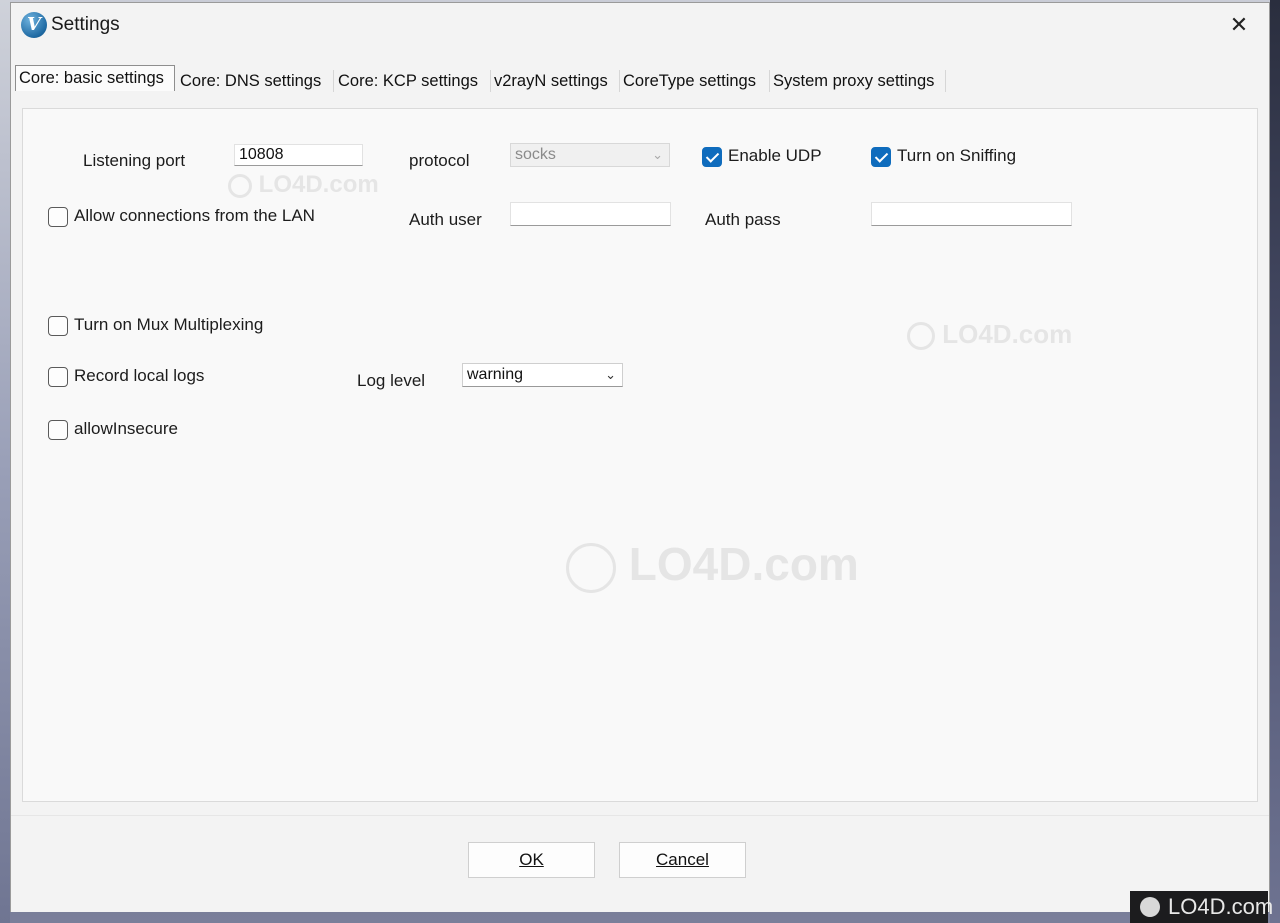 This screenshot has width=1280, height=923. Describe the element at coordinates (255, 81) in the screenshot. I see `tab-core-dns-settings: Core: DNS settings` at that location.